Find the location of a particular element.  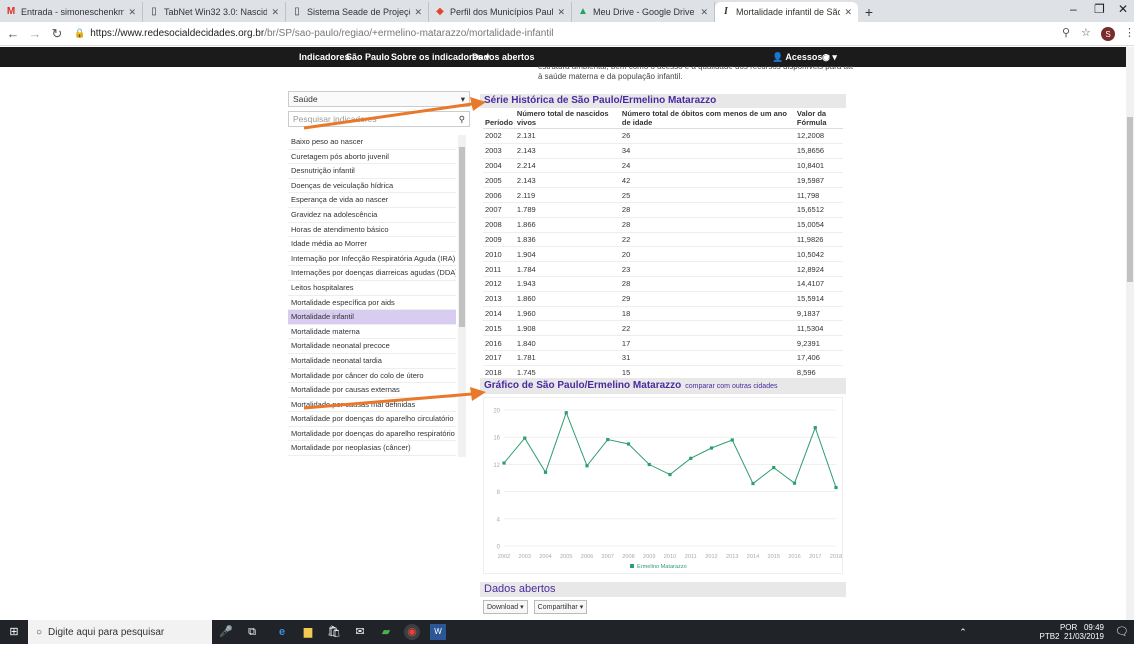

indicator-item: Gravidez na adolescência is located at coordinates (372, 215).